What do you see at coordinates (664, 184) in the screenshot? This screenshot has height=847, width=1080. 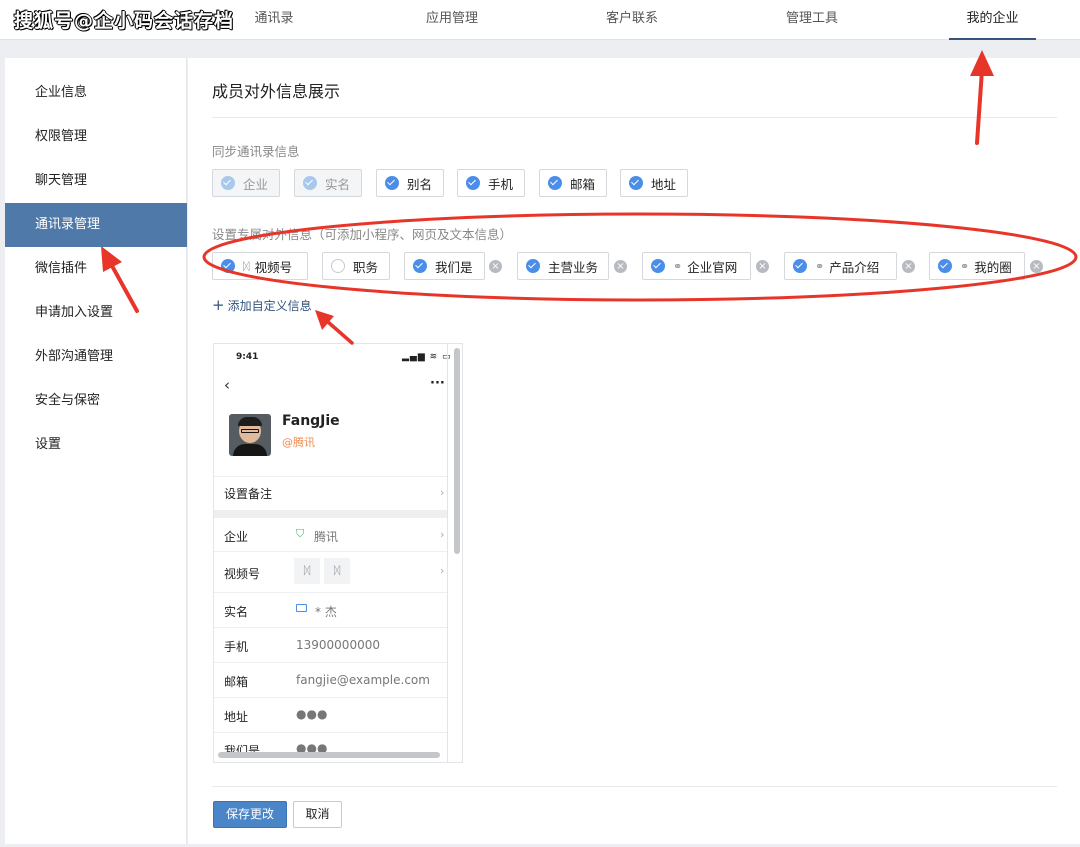 I see `option-label: 地址` at bounding box center [664, 184].